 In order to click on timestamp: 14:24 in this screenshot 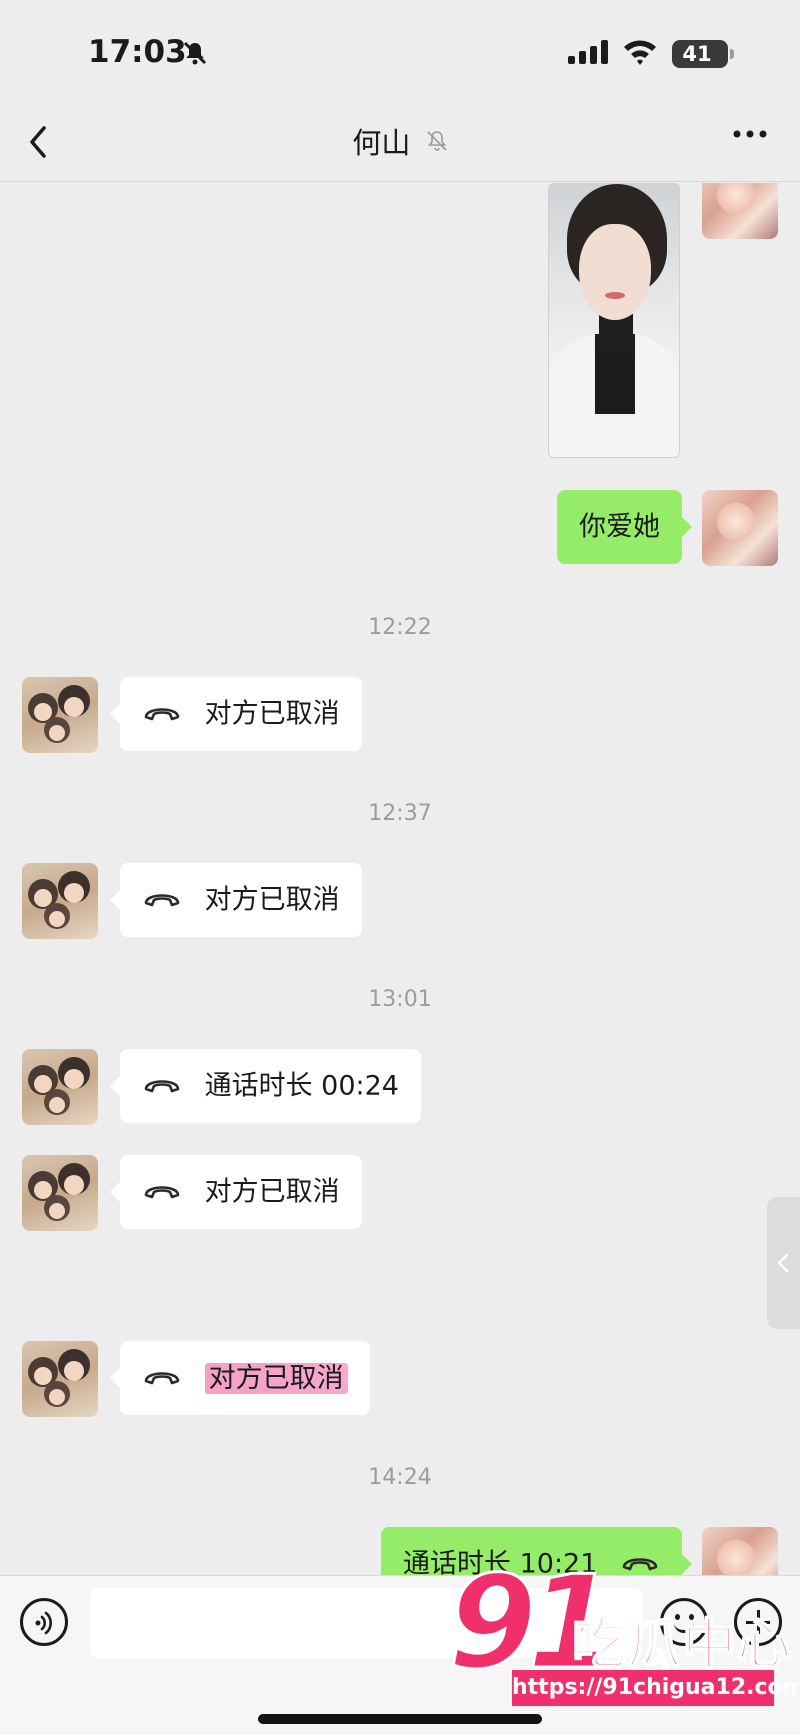, I will do `click(400, 1477)`.